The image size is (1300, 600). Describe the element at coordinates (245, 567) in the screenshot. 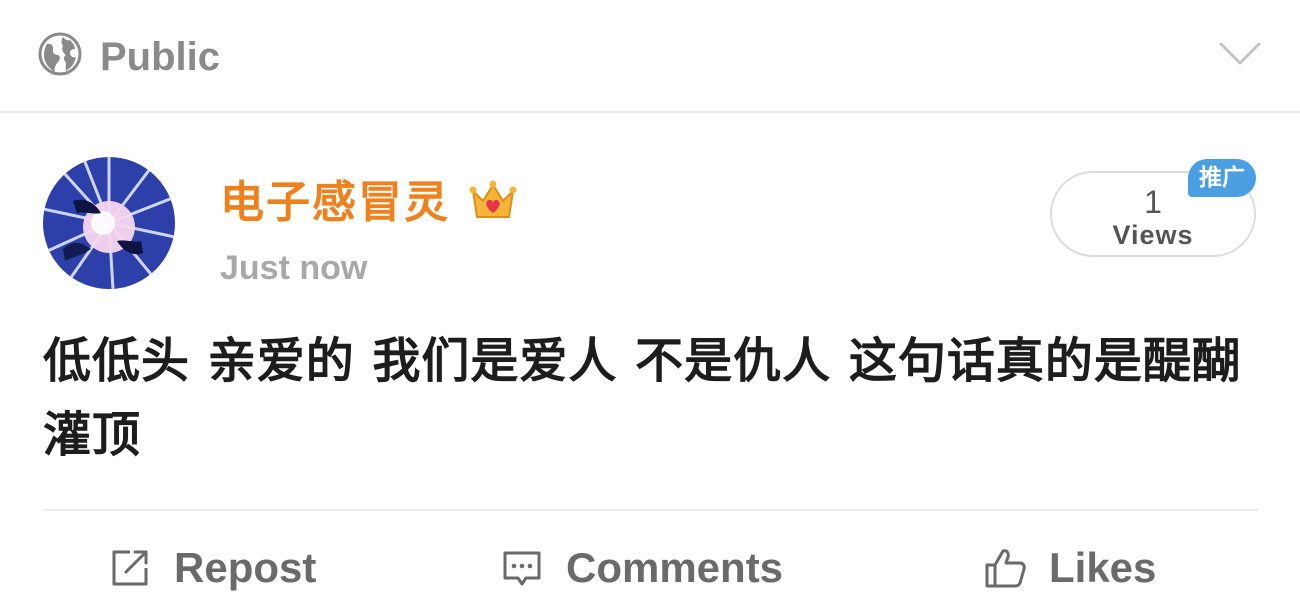

I see `repost-label: Repost` at that location.